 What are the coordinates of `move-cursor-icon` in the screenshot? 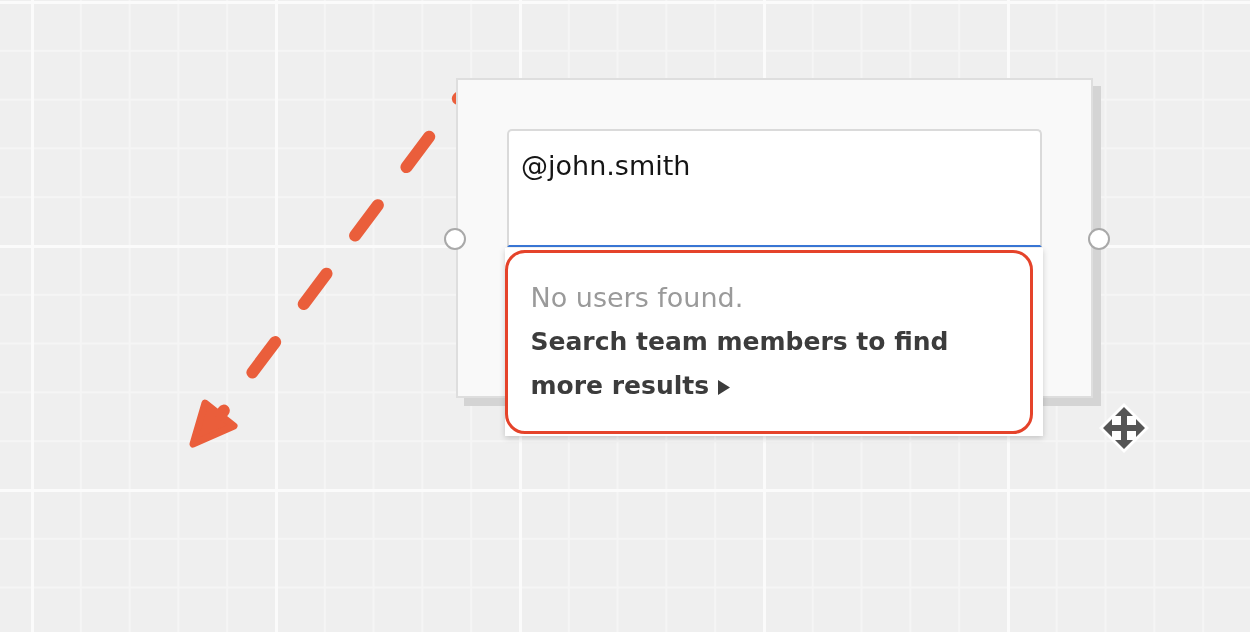 It's located at (1124, 428).